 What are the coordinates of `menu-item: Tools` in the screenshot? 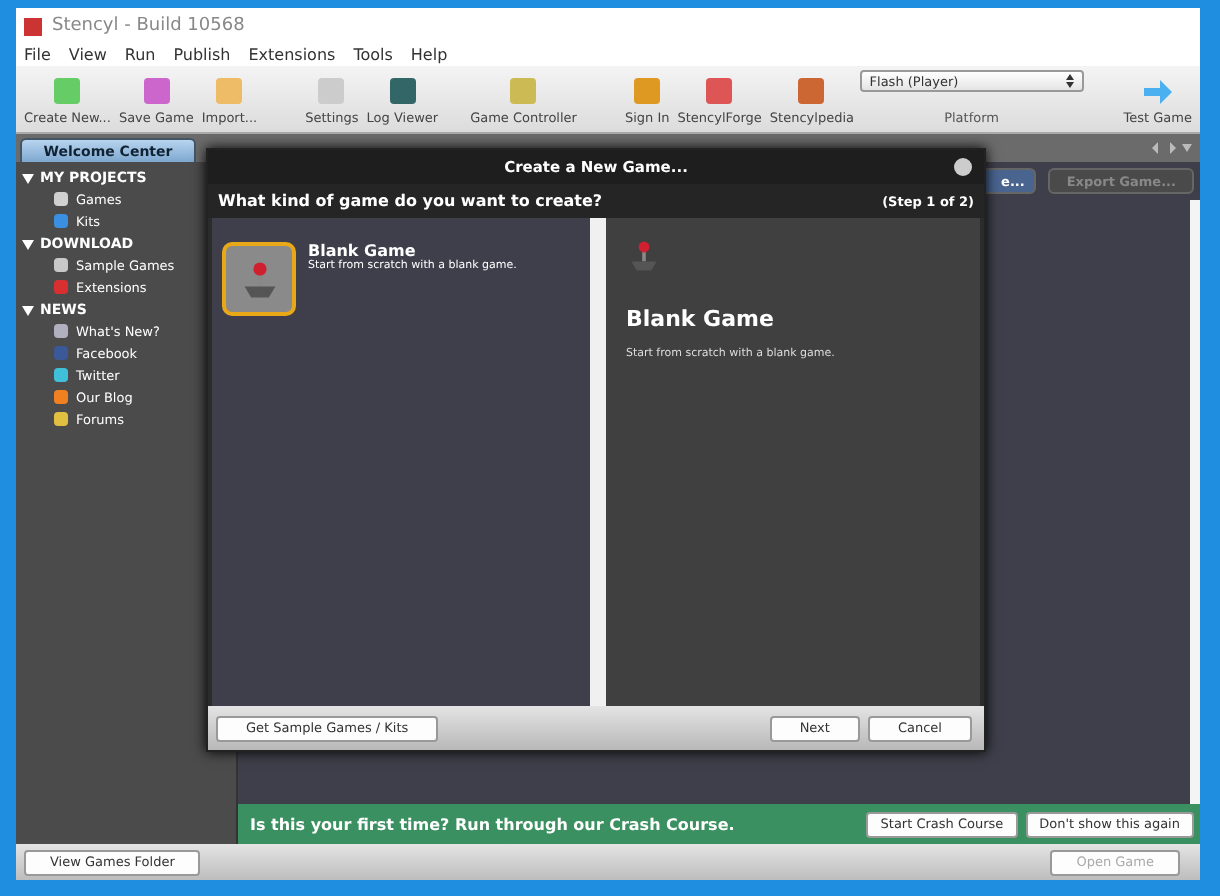 It's located at (373, 55).